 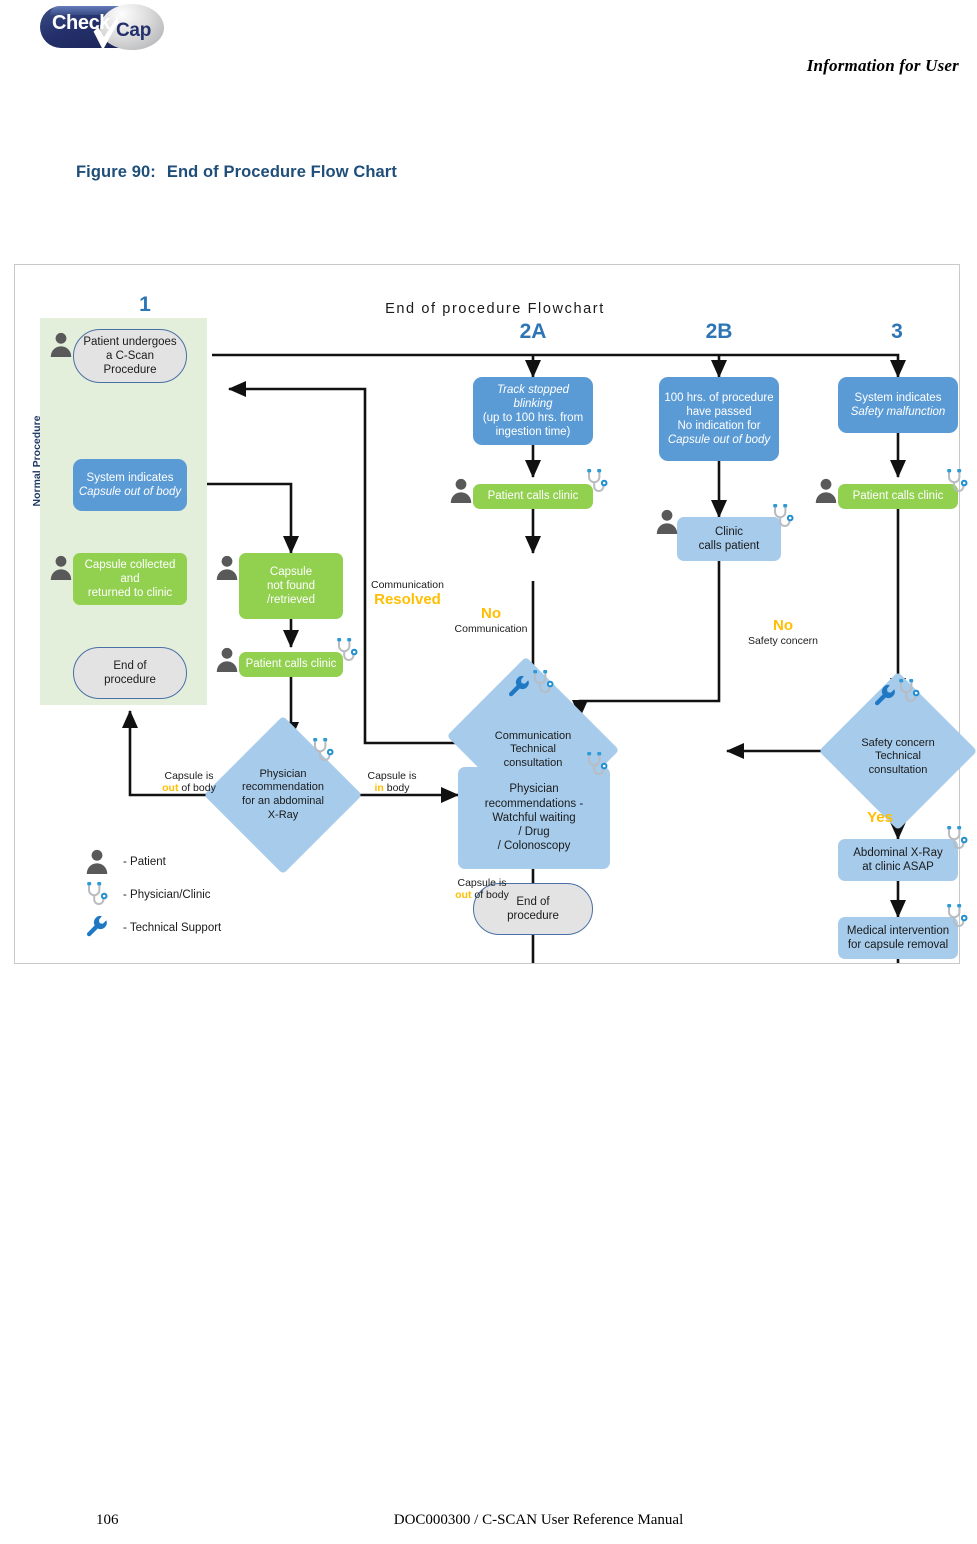 I want to click on edge-label-line: No, so click(x=491, y=613).